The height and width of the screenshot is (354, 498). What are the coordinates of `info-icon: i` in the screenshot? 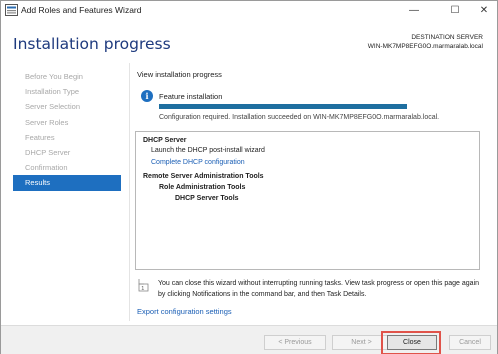 It's located at (147, 96).